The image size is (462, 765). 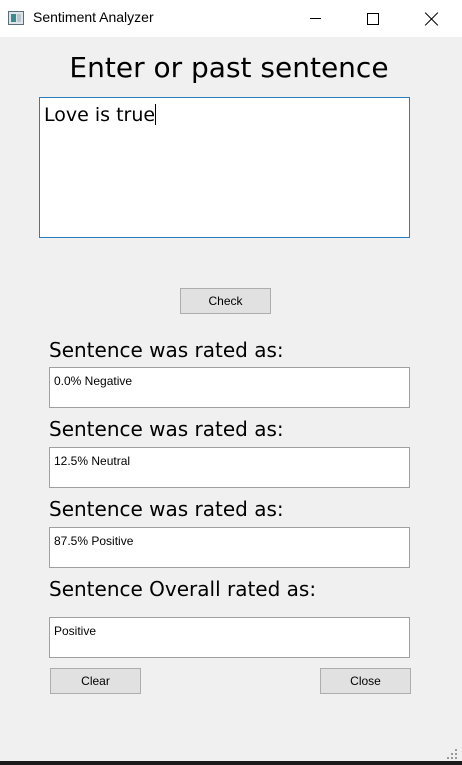 I want to click on maximize-button, so click(x=373, y=18).